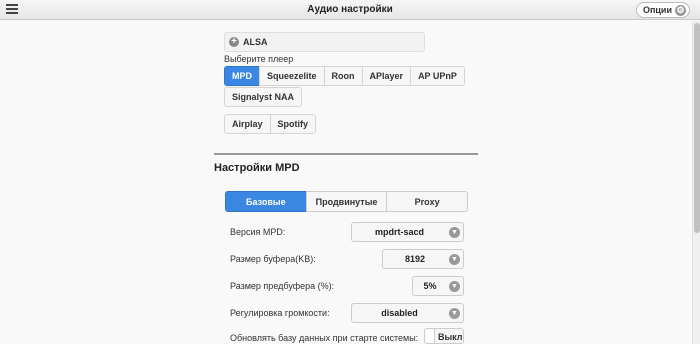 The width and height of the screenshot is (700, 344). Describe the element at coordinates (247, 124) in the screenshot. I see `player-airplay-button: Airplay` at that location.